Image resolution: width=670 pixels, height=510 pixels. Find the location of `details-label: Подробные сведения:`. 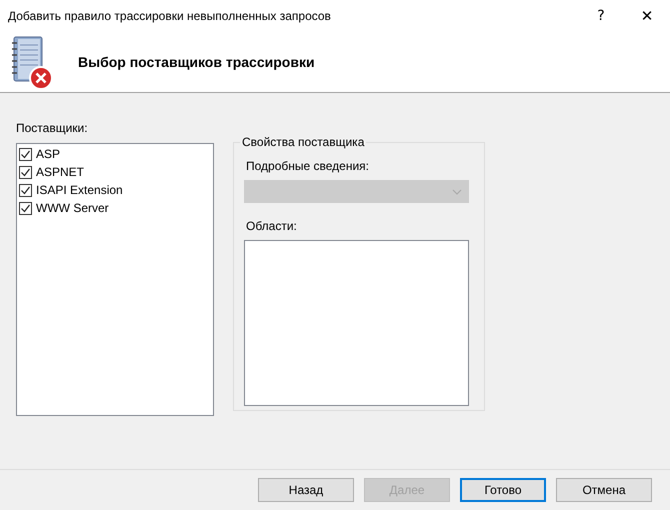

details-label: Подробные сведения: is located at coordinates (308, 166).